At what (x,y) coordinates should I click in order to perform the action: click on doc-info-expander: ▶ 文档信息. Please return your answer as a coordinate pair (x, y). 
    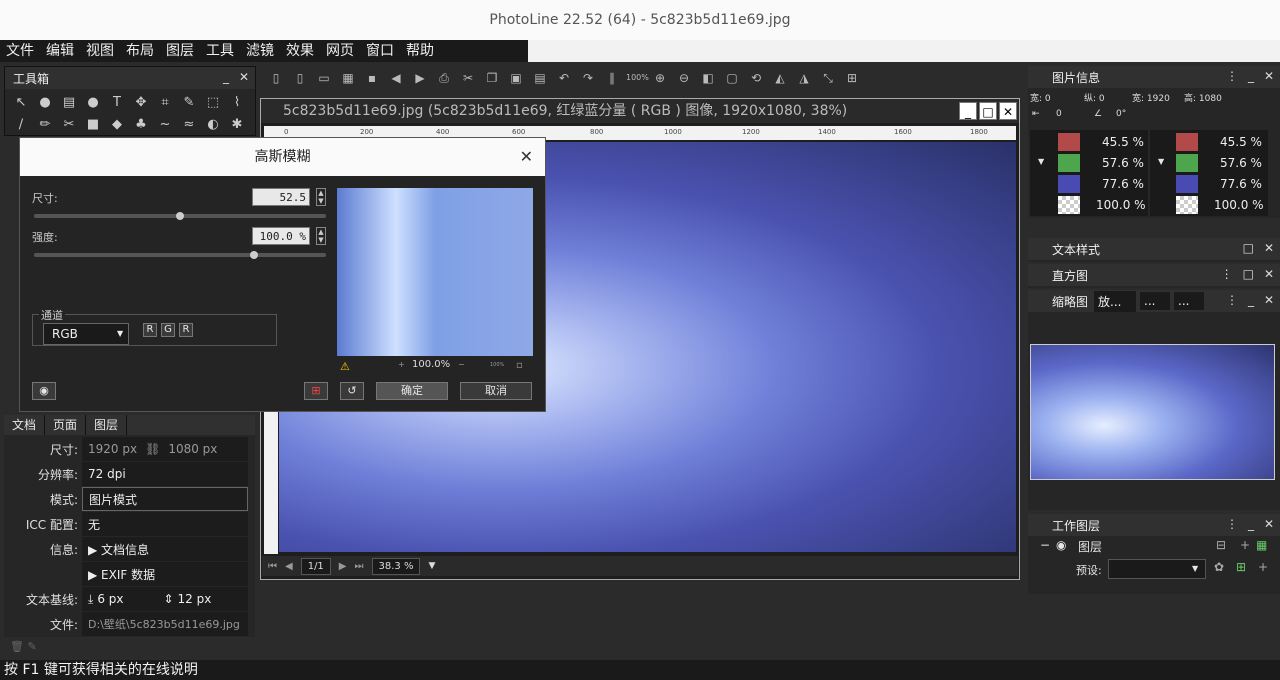
    Looking at the image, I should click on (165, 549).